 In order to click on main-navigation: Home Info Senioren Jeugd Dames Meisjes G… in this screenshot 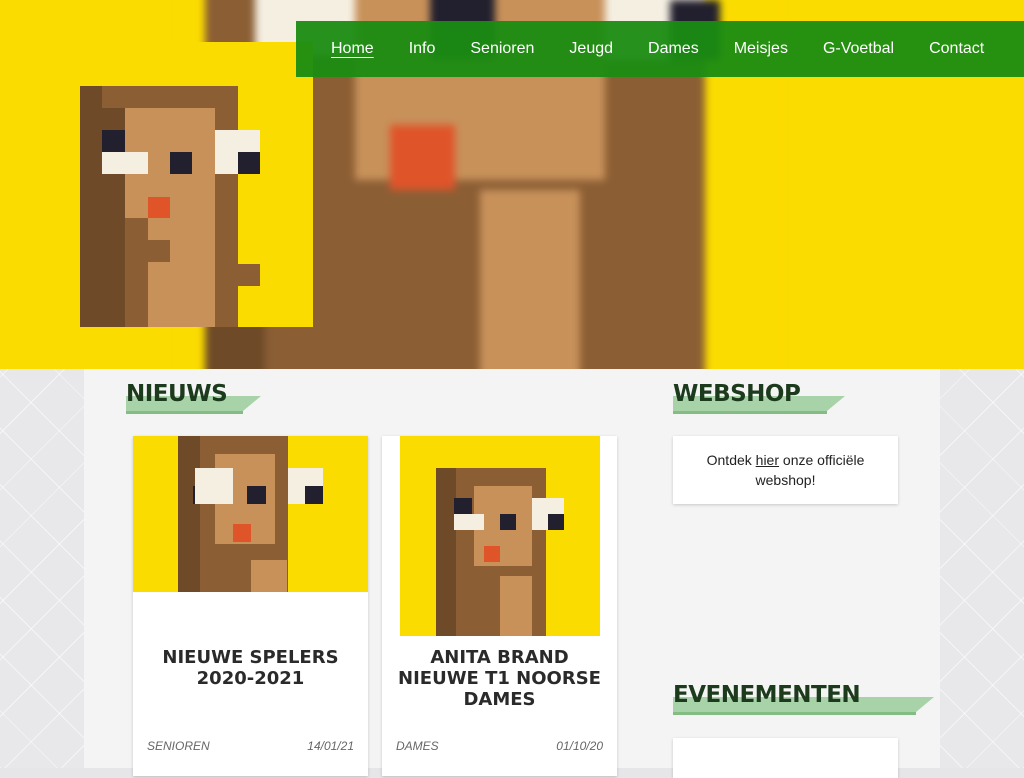, I will do `click(660, 49)`.